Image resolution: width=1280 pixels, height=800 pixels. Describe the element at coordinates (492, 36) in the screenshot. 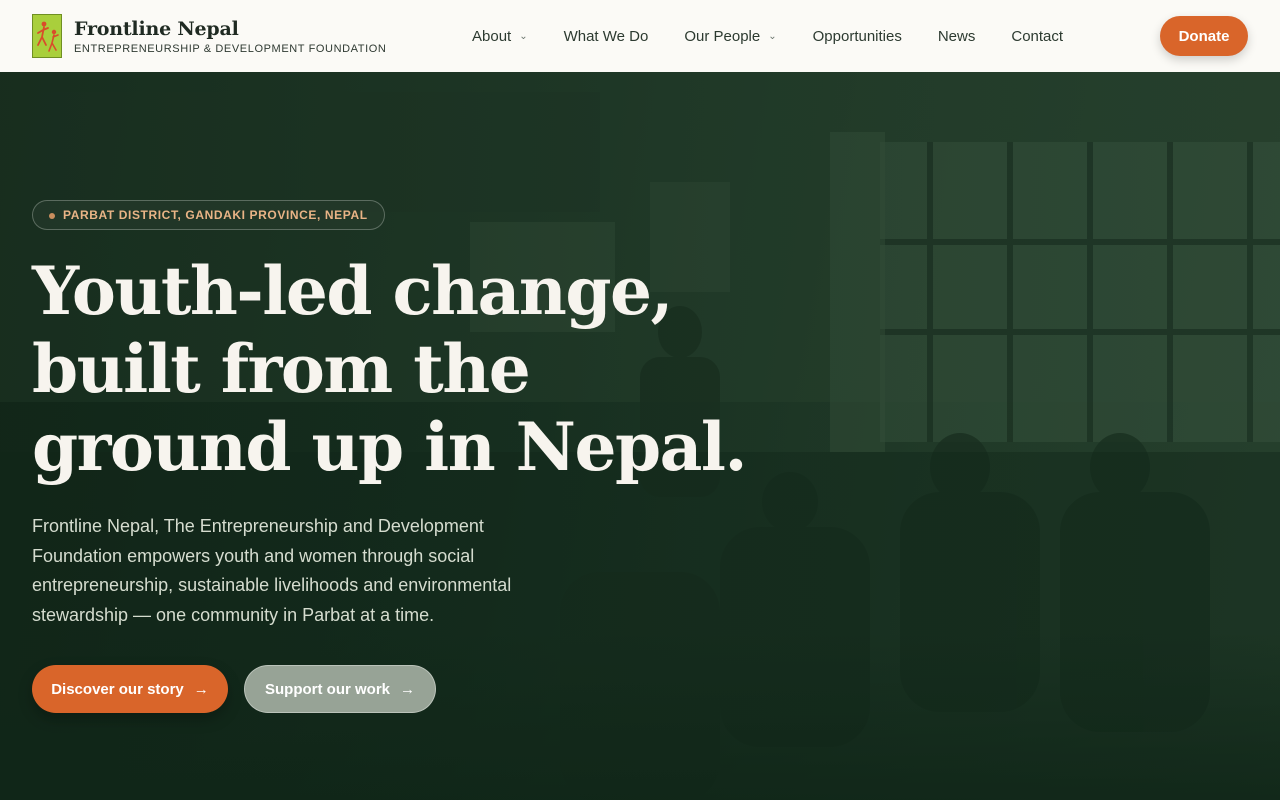

I see `nav-item-label: About` at that location.